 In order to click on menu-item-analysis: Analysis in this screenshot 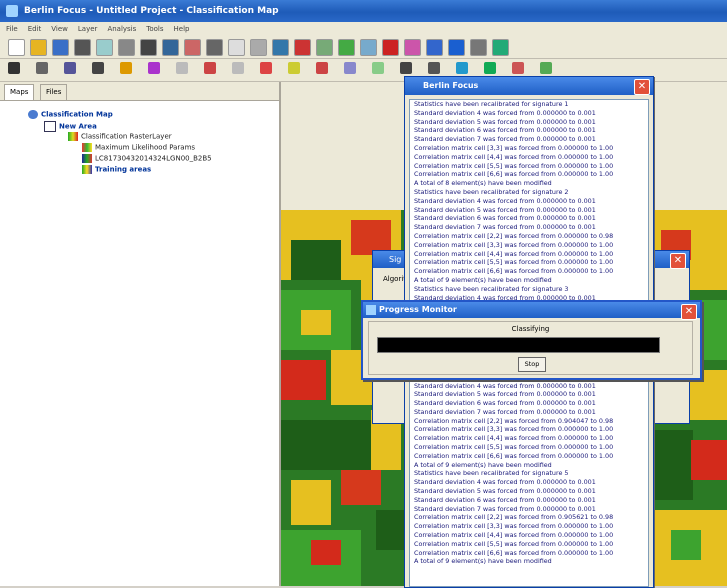, I will do `click(121, 29)`.